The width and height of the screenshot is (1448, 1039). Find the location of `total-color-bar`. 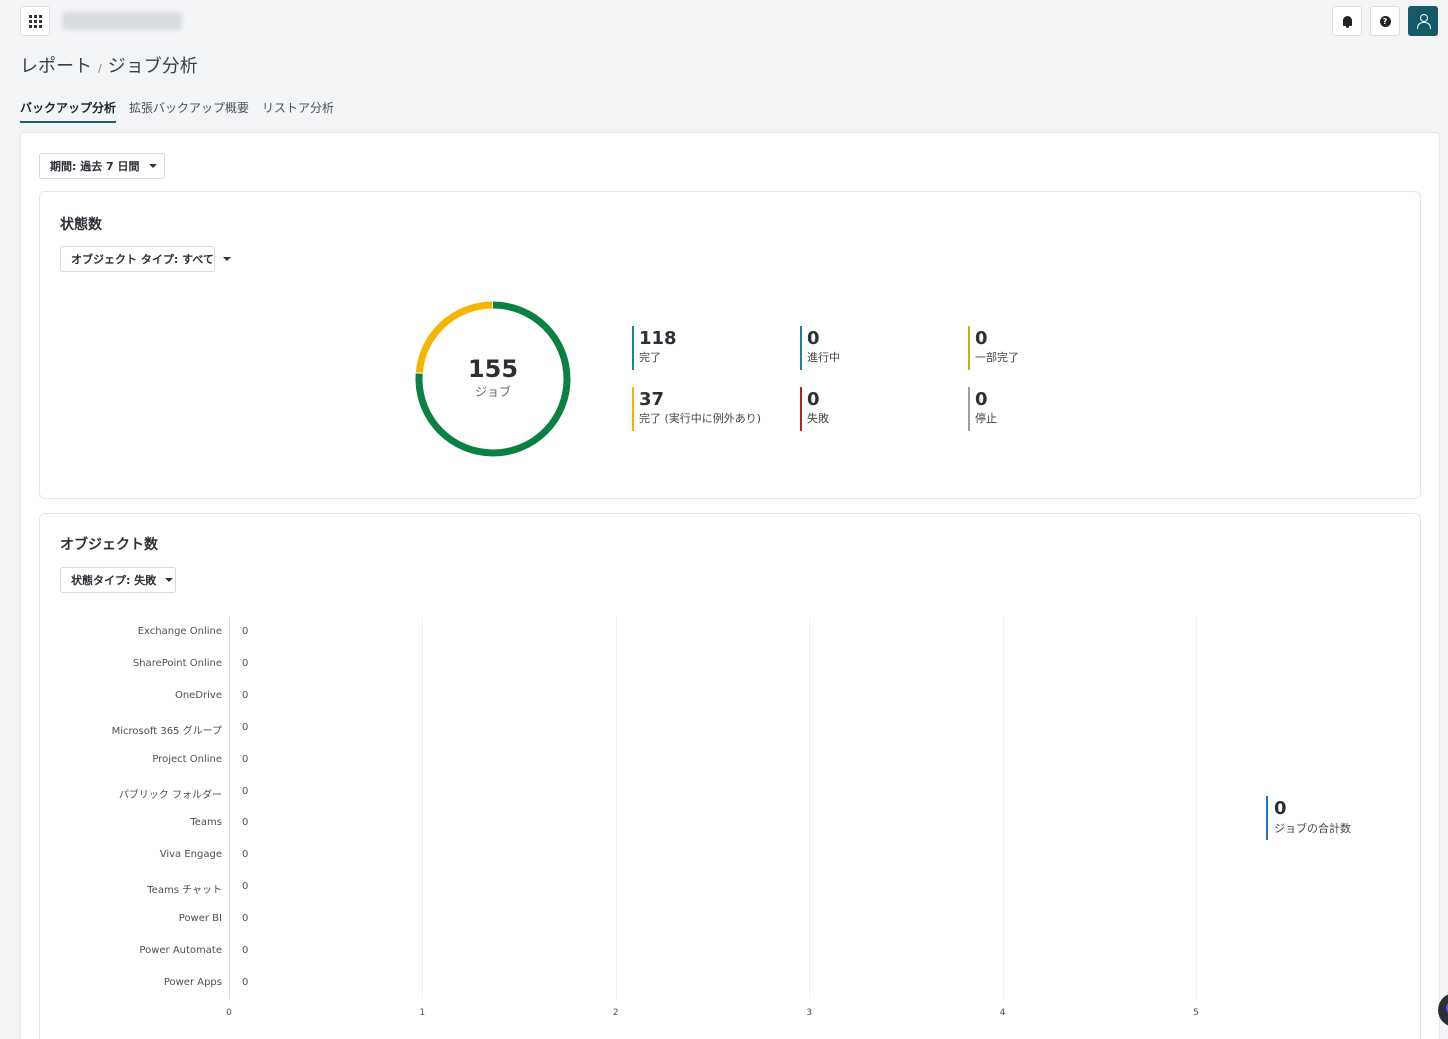

total-color-bar is located at coordinates (1267, 818).